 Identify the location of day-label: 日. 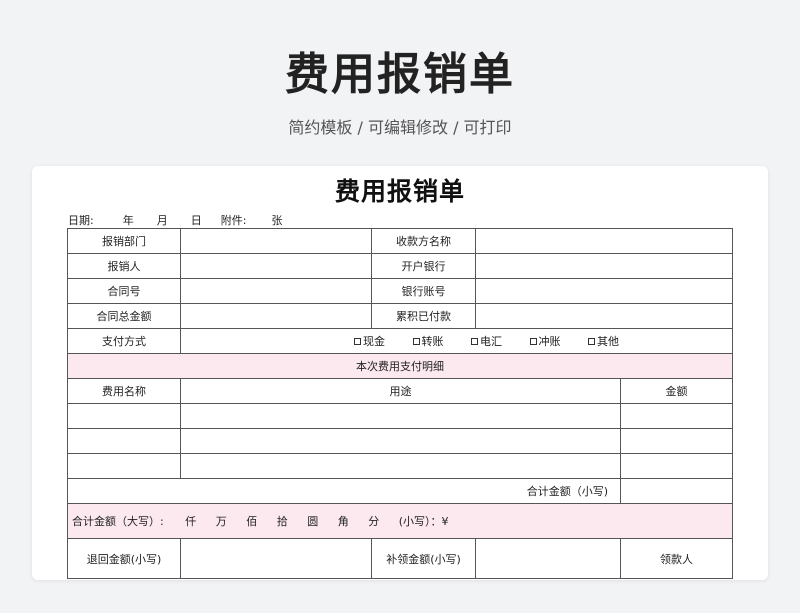
(196, 220).